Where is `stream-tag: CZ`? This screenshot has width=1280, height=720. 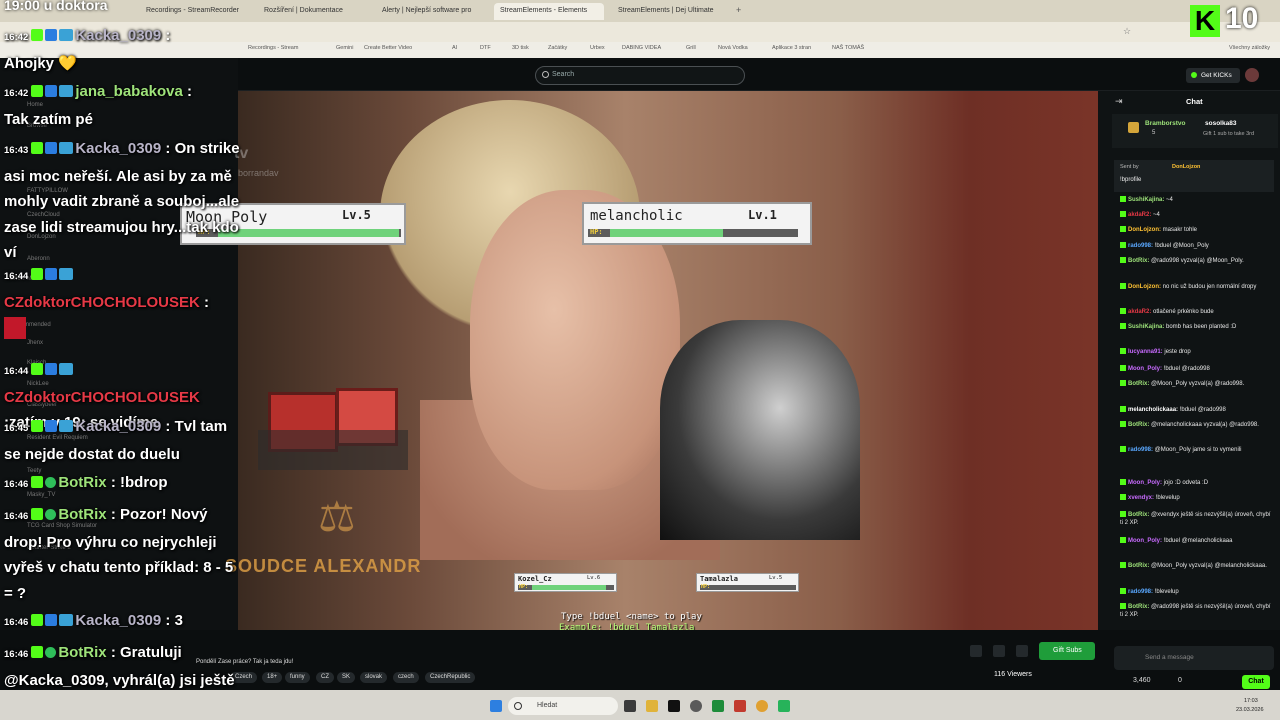 stream-tag: CZ is located at coordinates (325, 677).